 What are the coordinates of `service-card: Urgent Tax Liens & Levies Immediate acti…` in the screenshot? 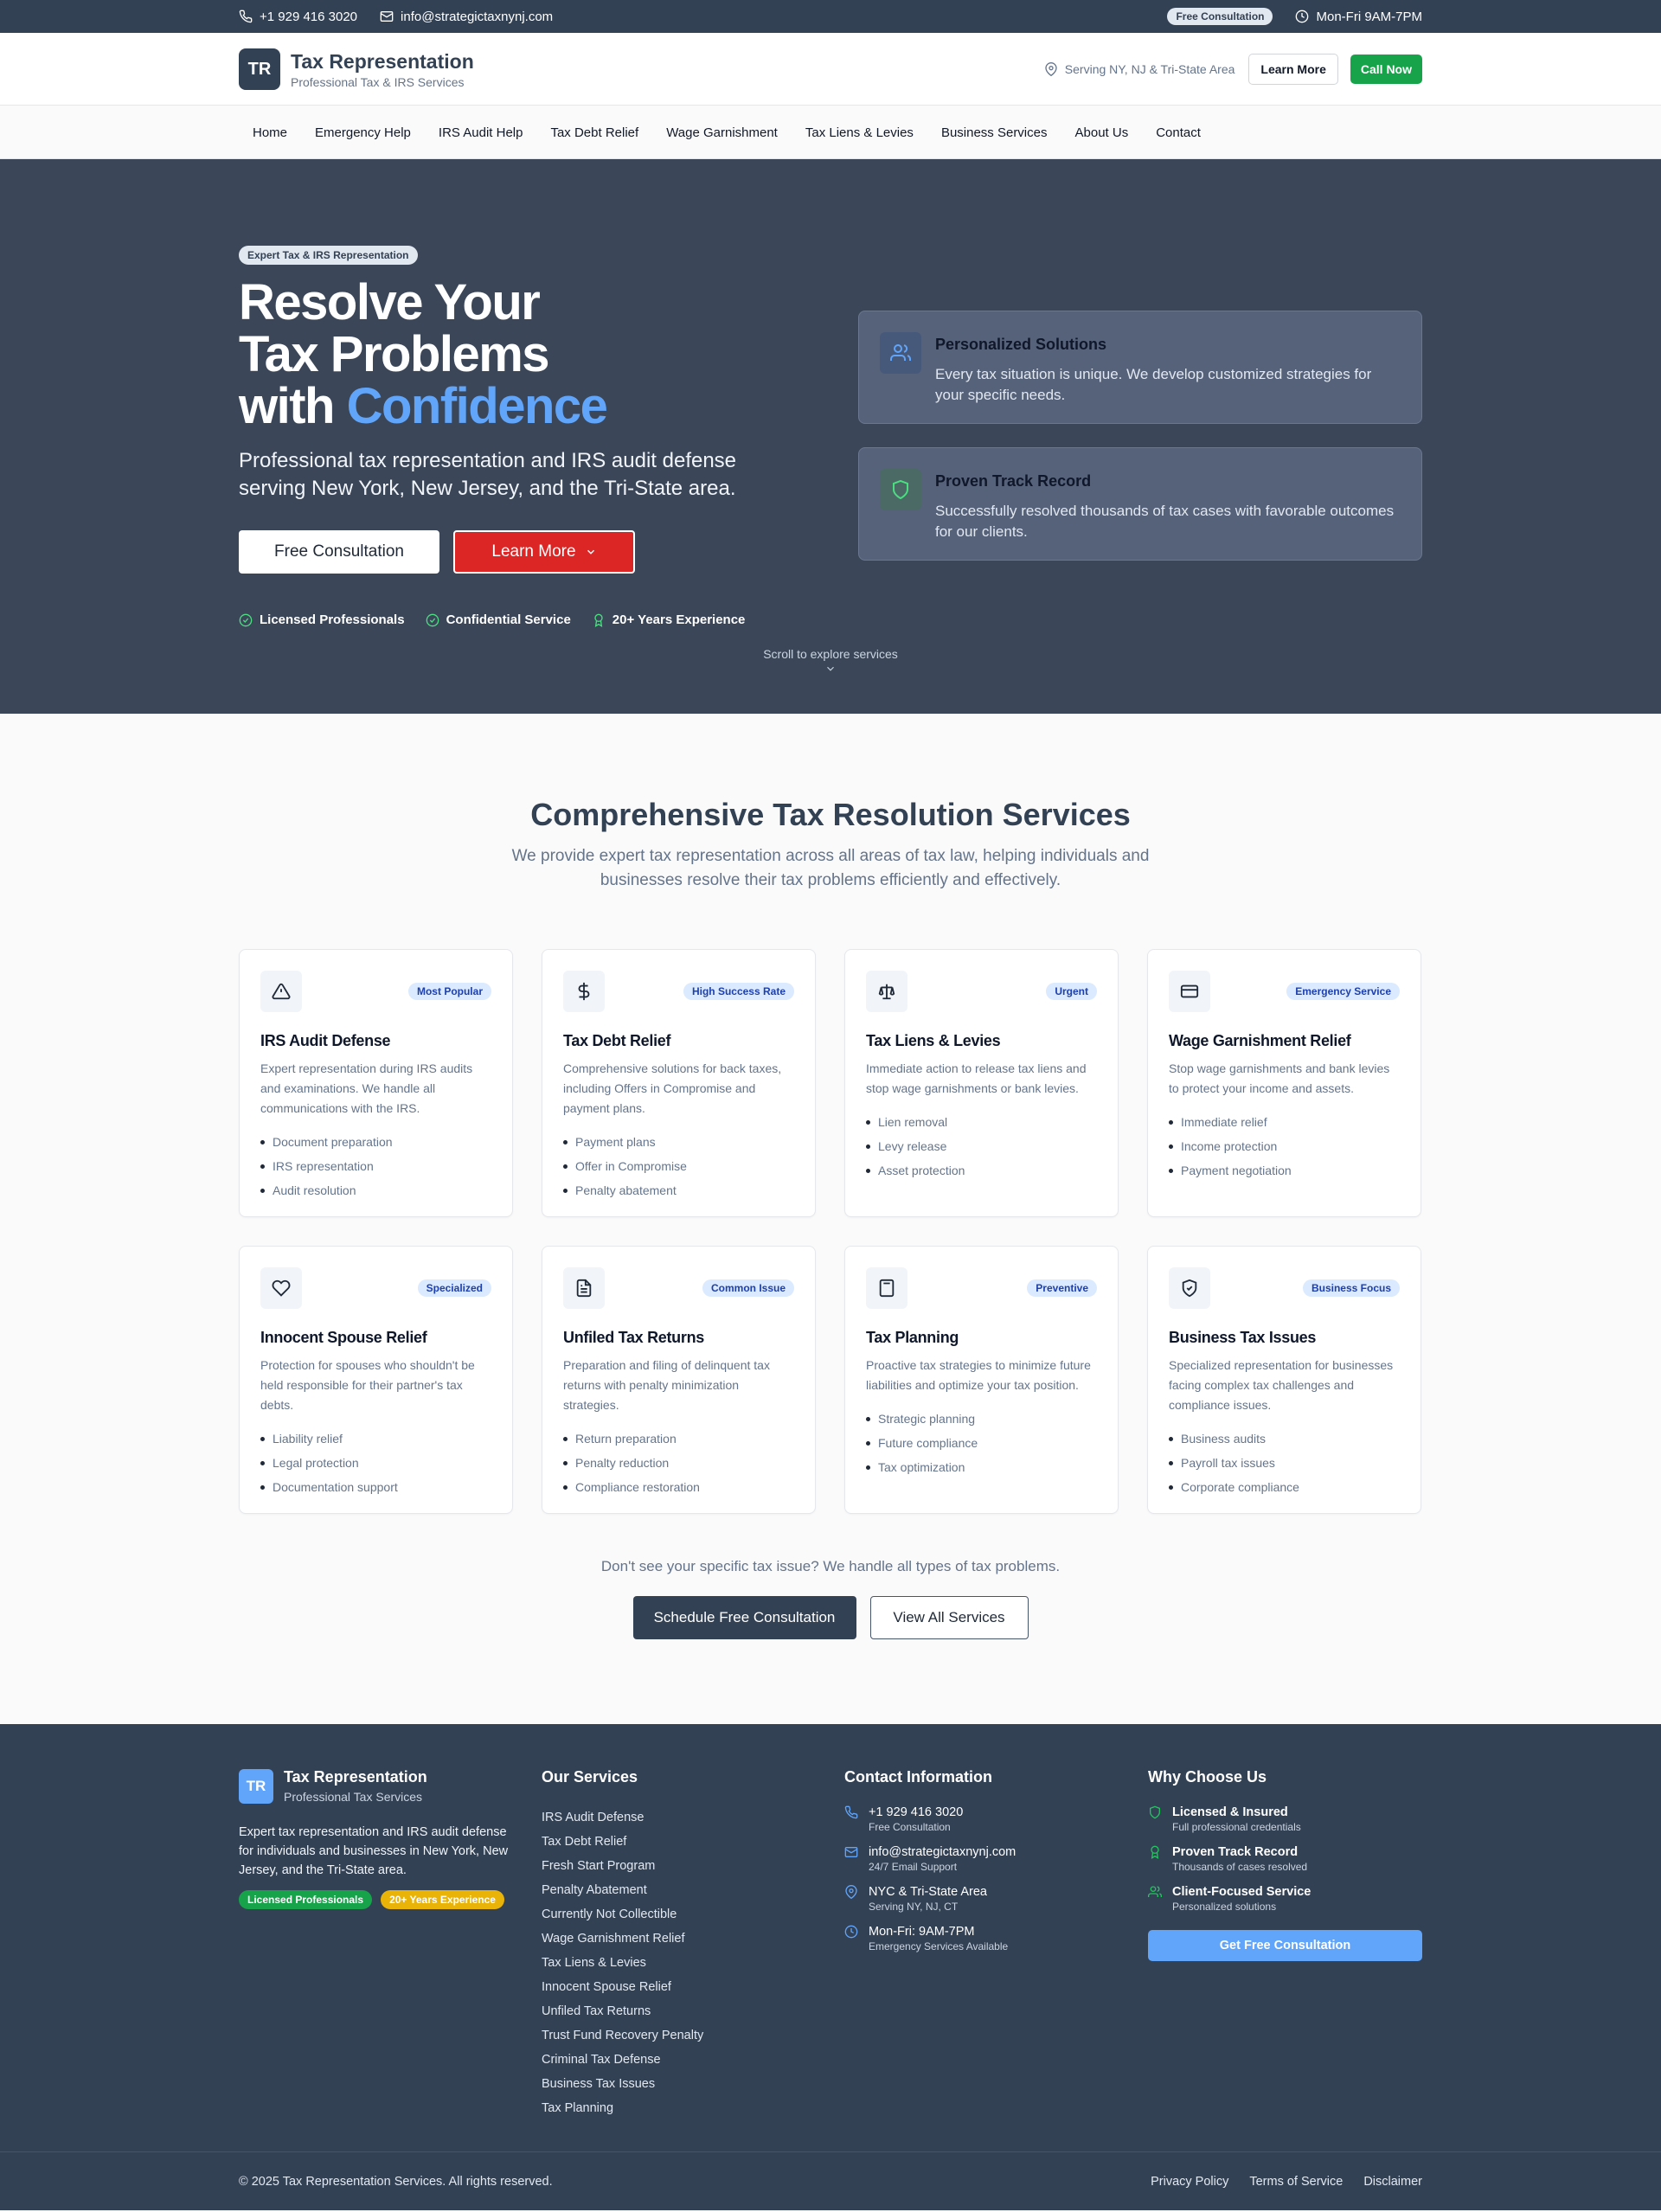 It's located at (982, 1083).